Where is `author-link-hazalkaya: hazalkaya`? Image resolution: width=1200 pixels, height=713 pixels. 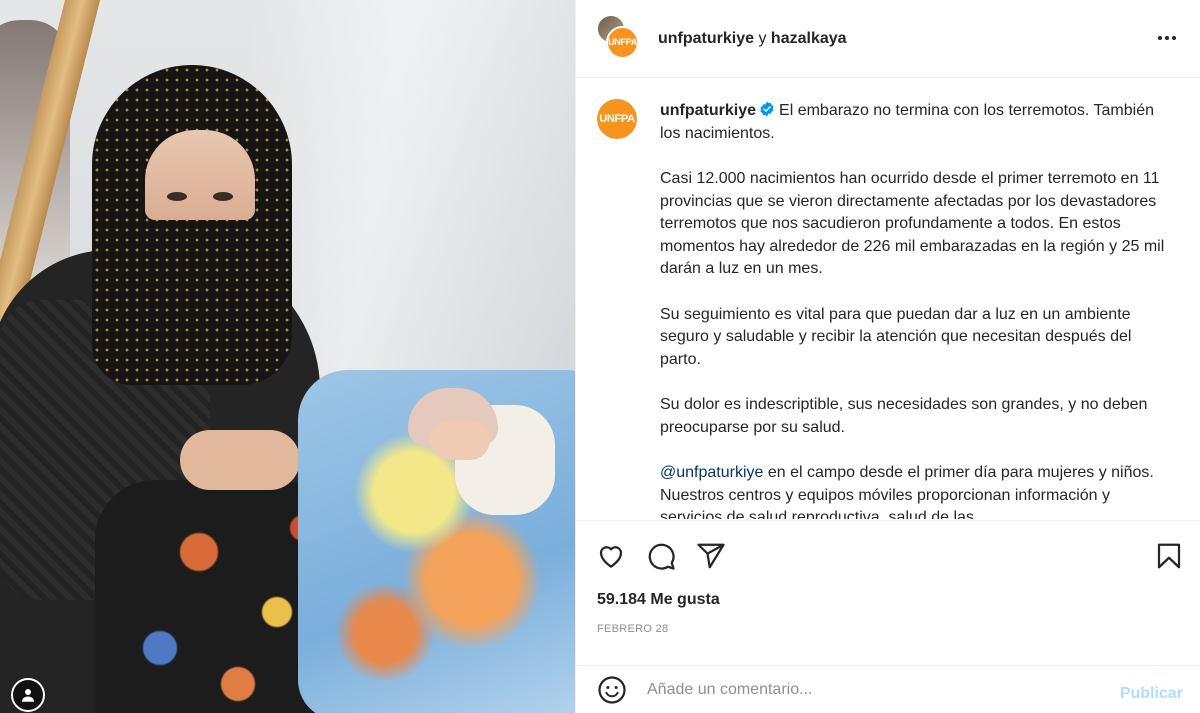
author-link-hazalkaya: hazalkaya is located at coordinates (809, 38).